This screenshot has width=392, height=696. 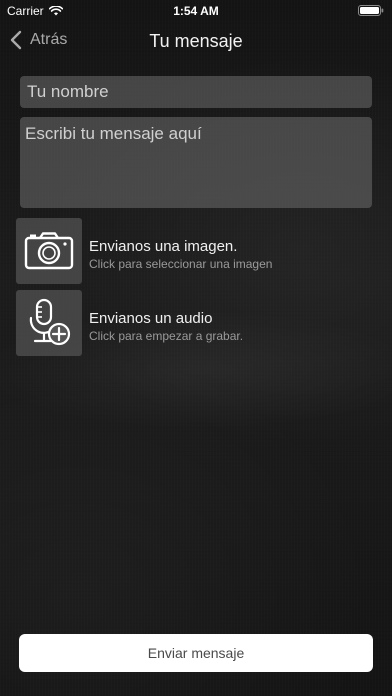 I want to click on camera-icon, so click(x=49, y=251).